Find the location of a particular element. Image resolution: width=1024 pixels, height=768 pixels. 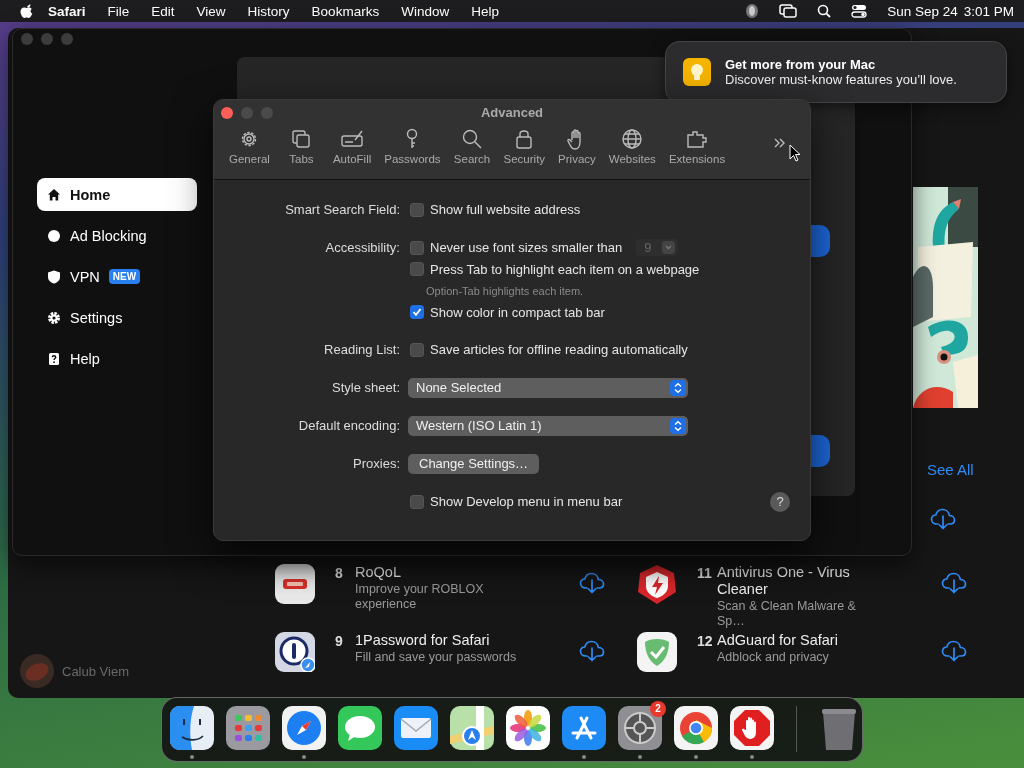

window-title: Advanced is located at coordinates (512, 112).